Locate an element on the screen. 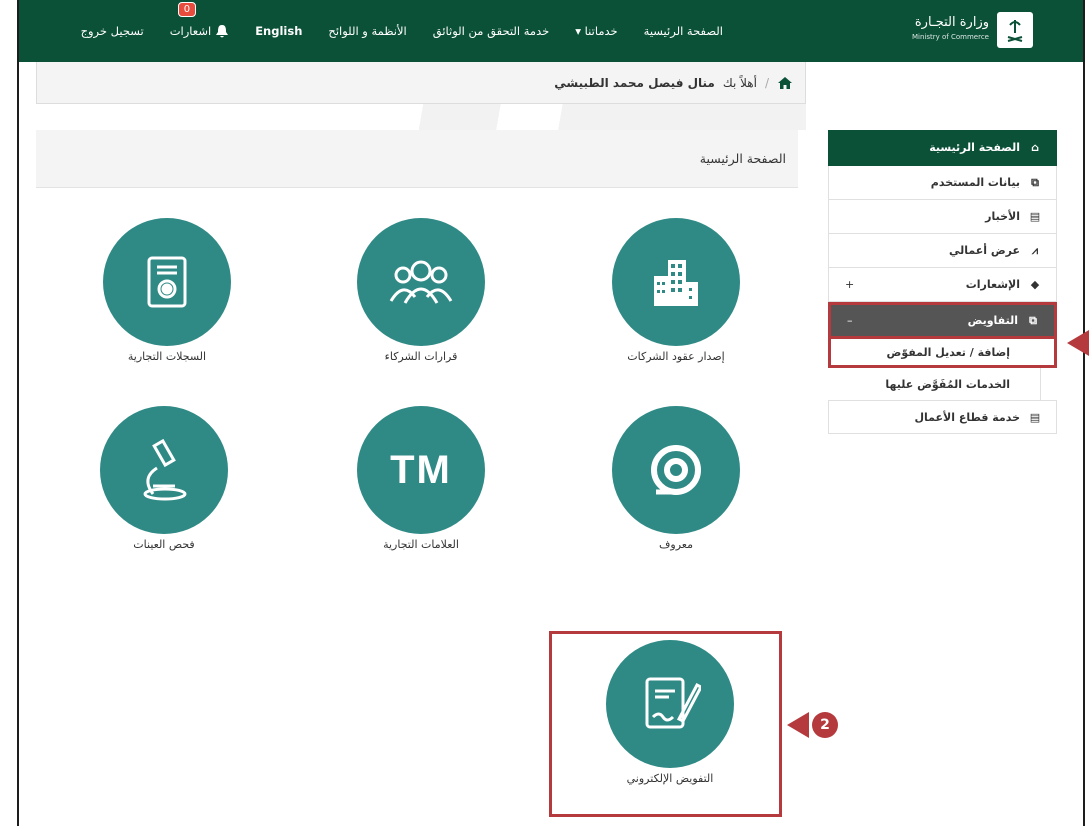 The height and width of the screenshot is (826, 1091). welcome-text: أهلاً بك is located at coordinates (739, 82).